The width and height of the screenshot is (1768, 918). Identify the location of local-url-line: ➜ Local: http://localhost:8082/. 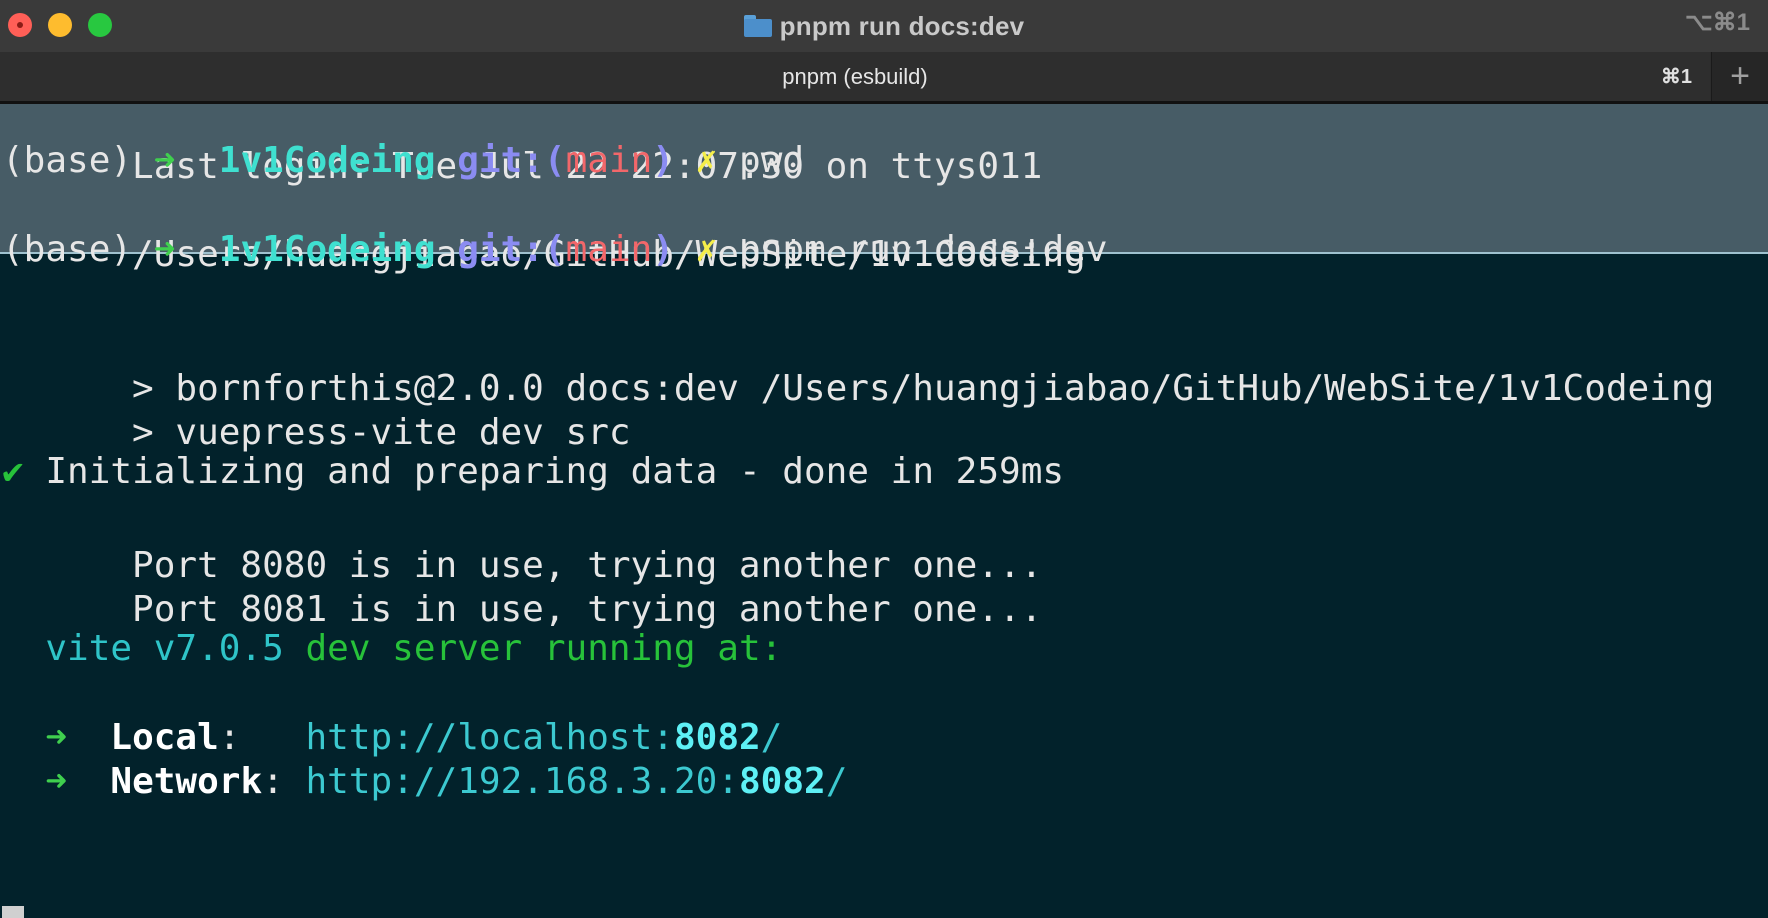
(414, 737).